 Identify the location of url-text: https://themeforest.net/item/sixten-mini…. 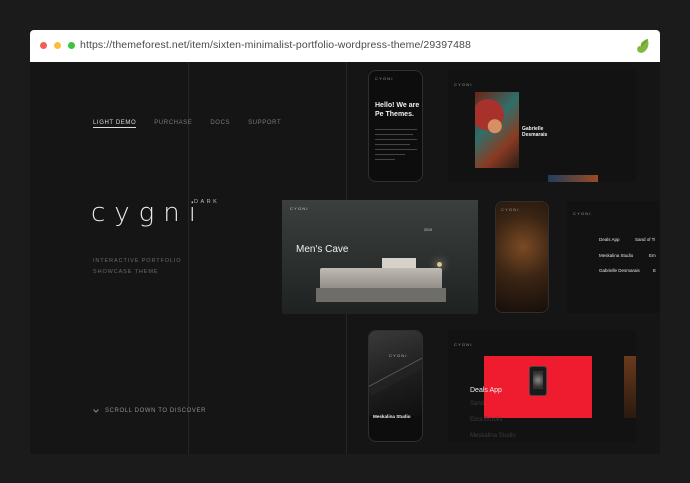
(275, 45).